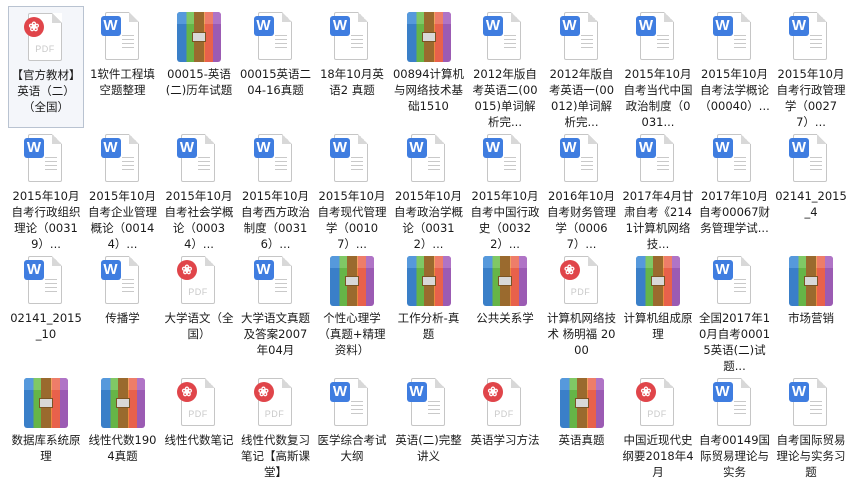  What do you see at coordinates (123, 433) in the screenshot?
I see `file-item: 线性代数1904真题` at bounding box center [123, 433].